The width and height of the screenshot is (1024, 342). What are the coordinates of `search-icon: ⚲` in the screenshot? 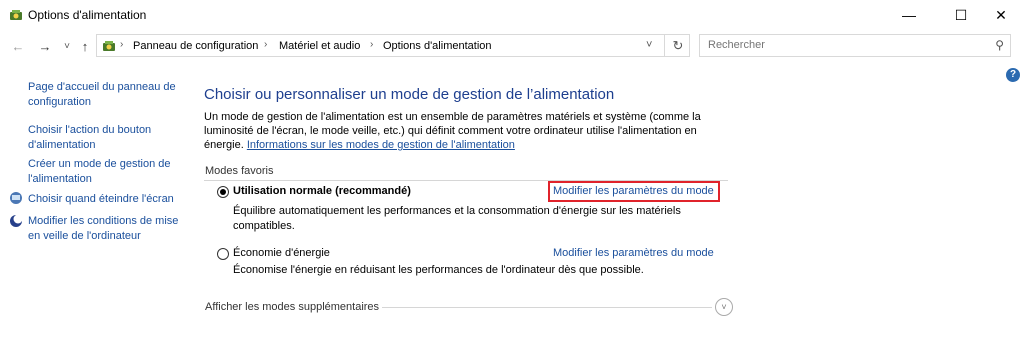 It's located at (999, 45).